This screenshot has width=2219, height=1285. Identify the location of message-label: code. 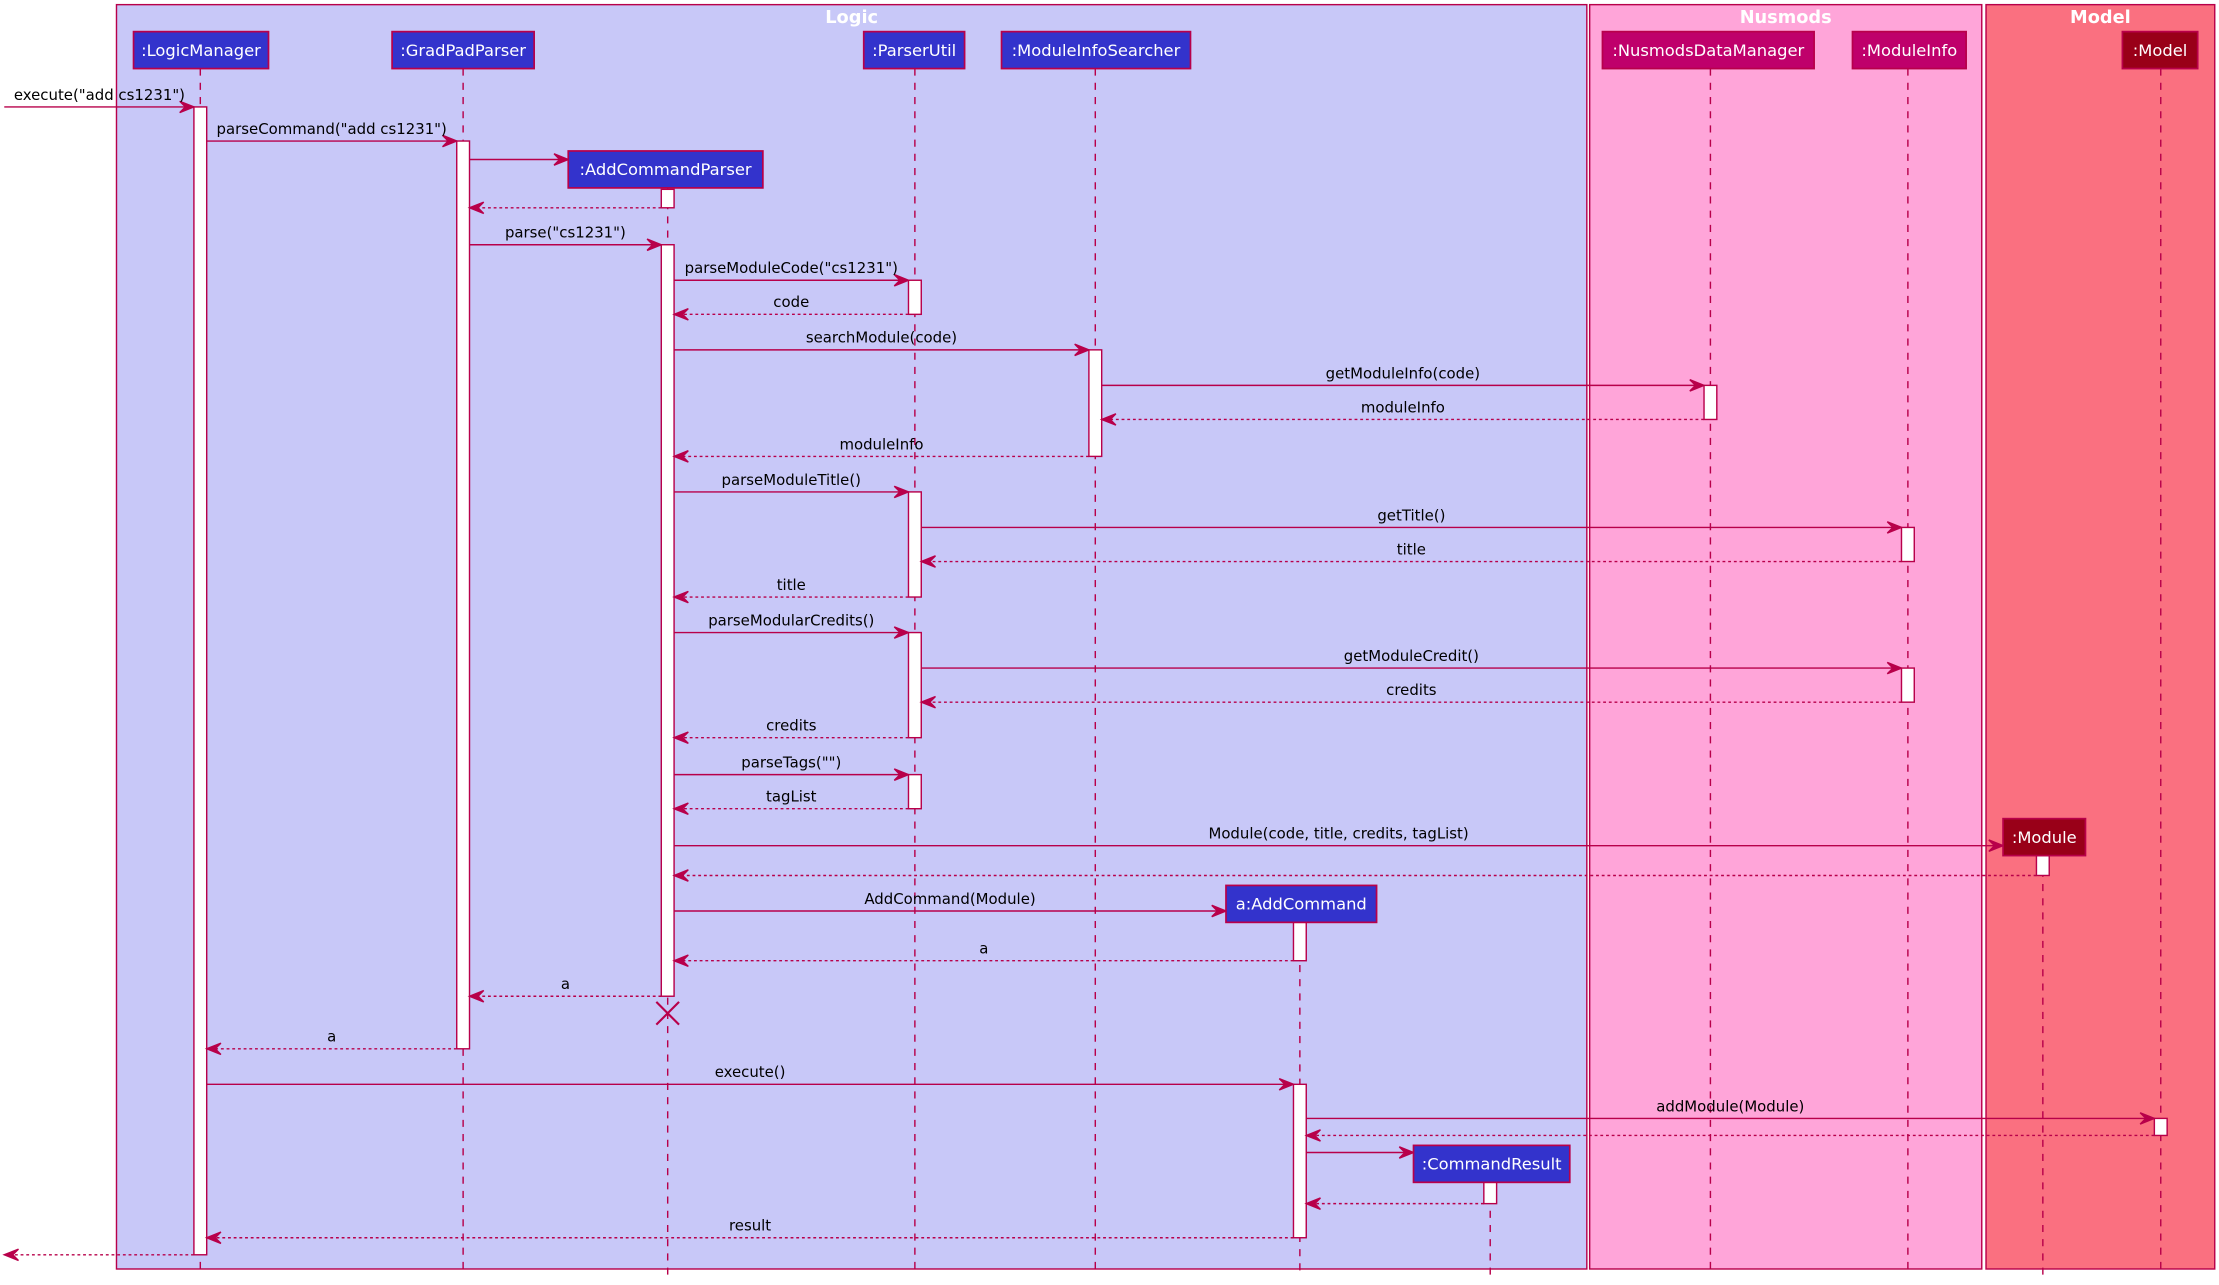
(791, 302).